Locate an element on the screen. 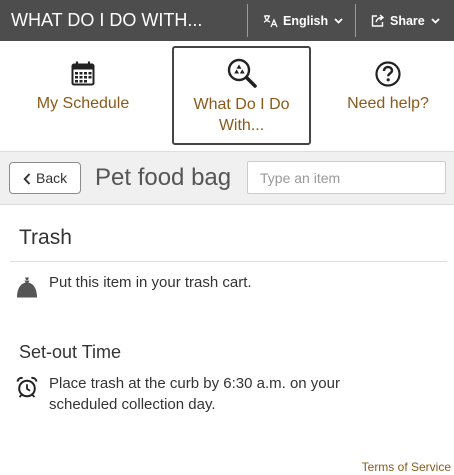 The width and height of the screenshot is (454, 475). setout-time-title: Set-out Time is located at coordinates (70, 352).